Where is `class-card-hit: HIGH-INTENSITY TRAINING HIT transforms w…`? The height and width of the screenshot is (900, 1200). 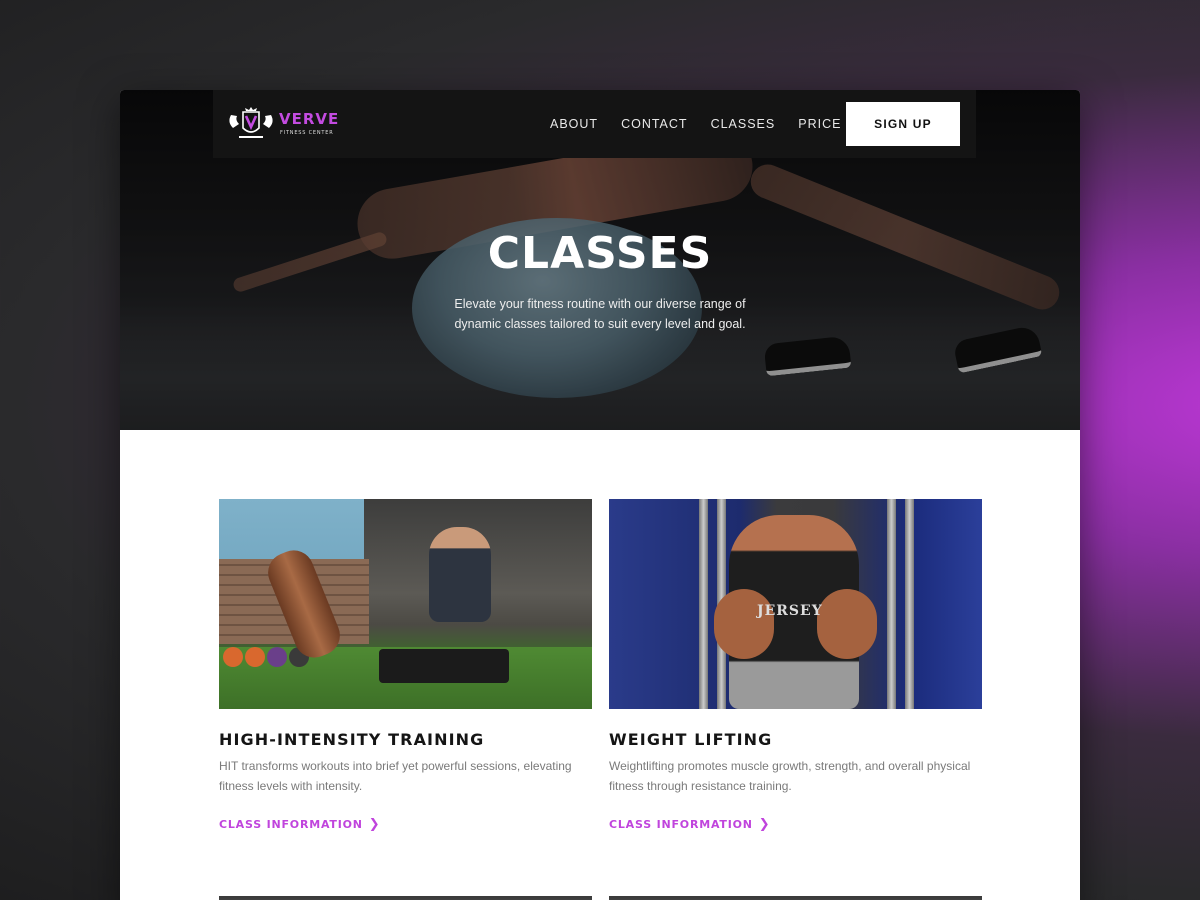
class-card-hit: HIGH-INTENSITY TRAINING HIT transforms w… is located at coordinates (405, 665).